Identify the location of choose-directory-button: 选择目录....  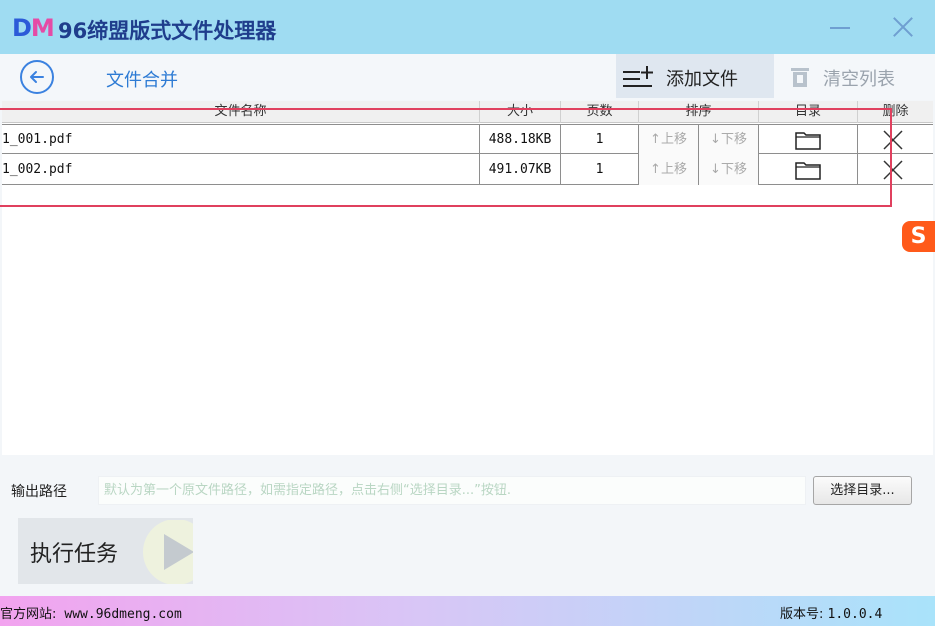
(862, 490).